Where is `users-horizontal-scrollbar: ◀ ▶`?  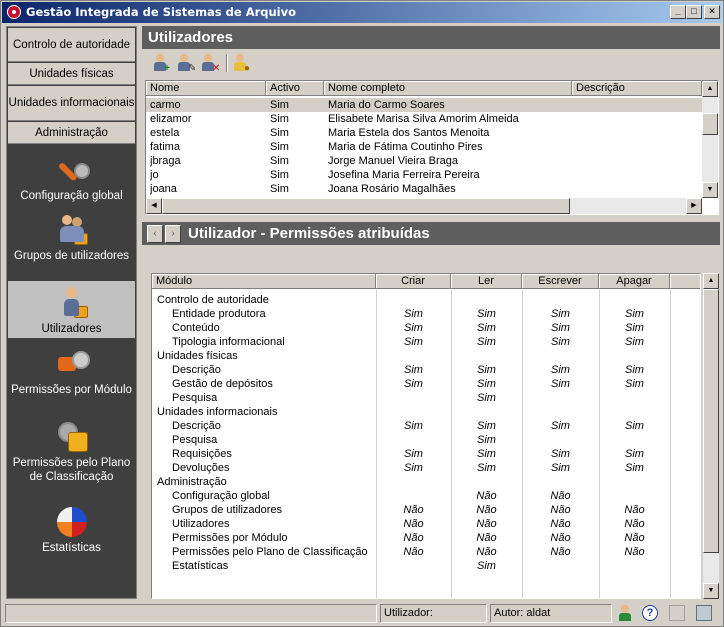 users-horizontal-scrollbar: ◀ ▶ is located at coordinates (424, 206).